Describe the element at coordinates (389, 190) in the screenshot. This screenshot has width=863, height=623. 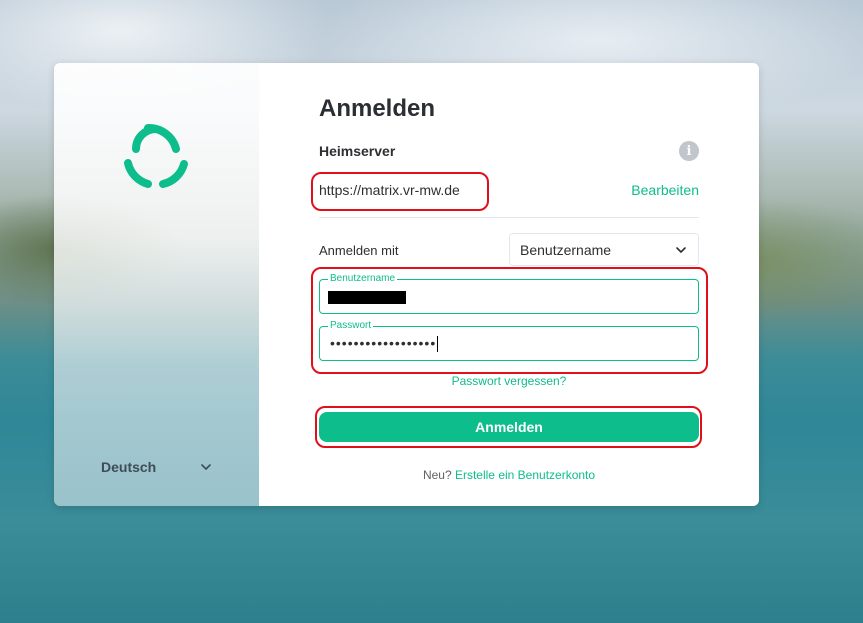
I see `homeserver-url: https://matrix.vr-mw.de` at that location.